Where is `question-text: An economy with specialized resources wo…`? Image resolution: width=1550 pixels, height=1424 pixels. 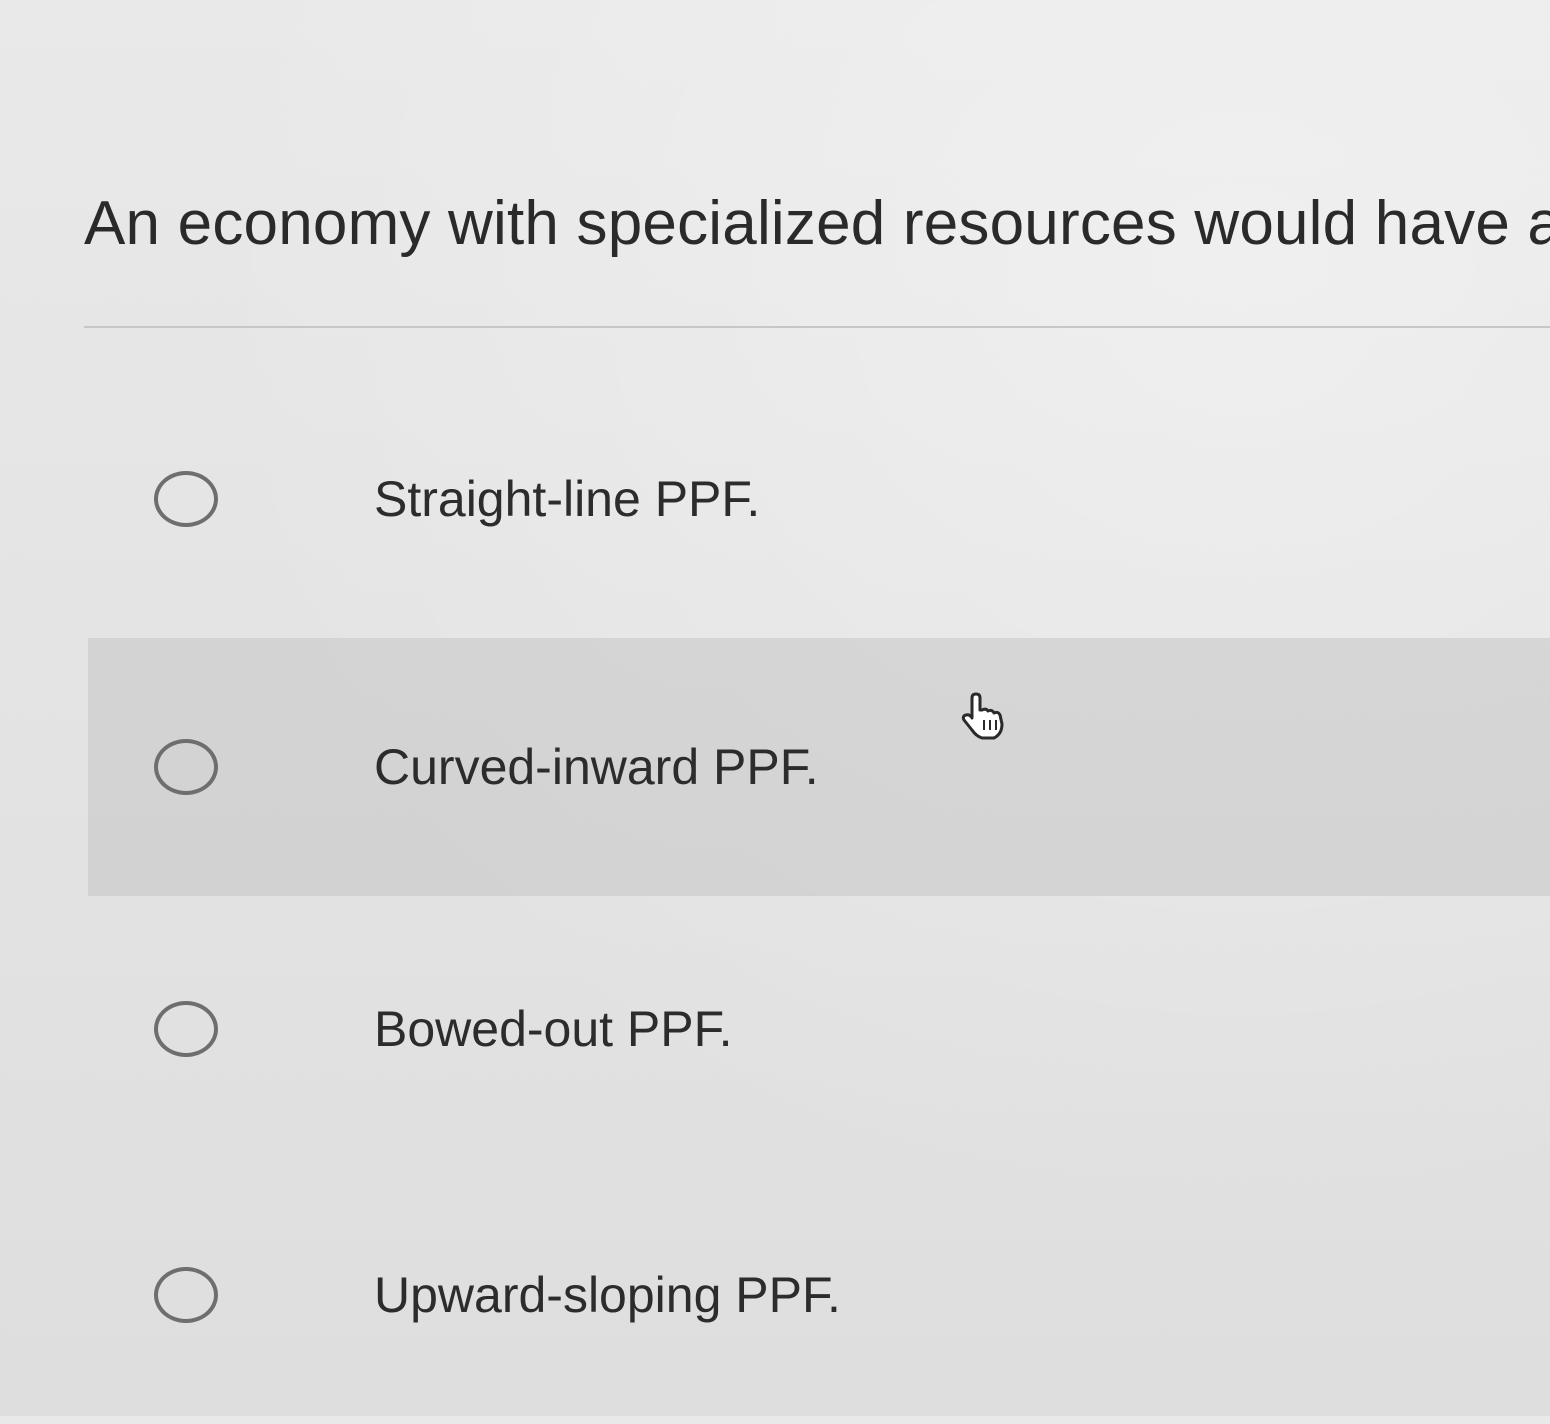
question-text: An economy with specialized resources wo… is located at coordinates (817, 223).